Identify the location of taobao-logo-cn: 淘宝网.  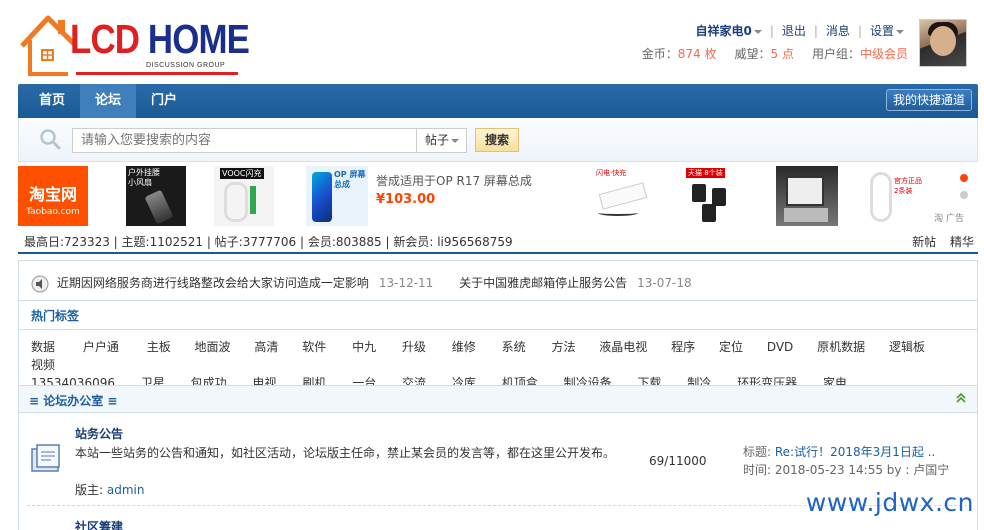
(52, 195).